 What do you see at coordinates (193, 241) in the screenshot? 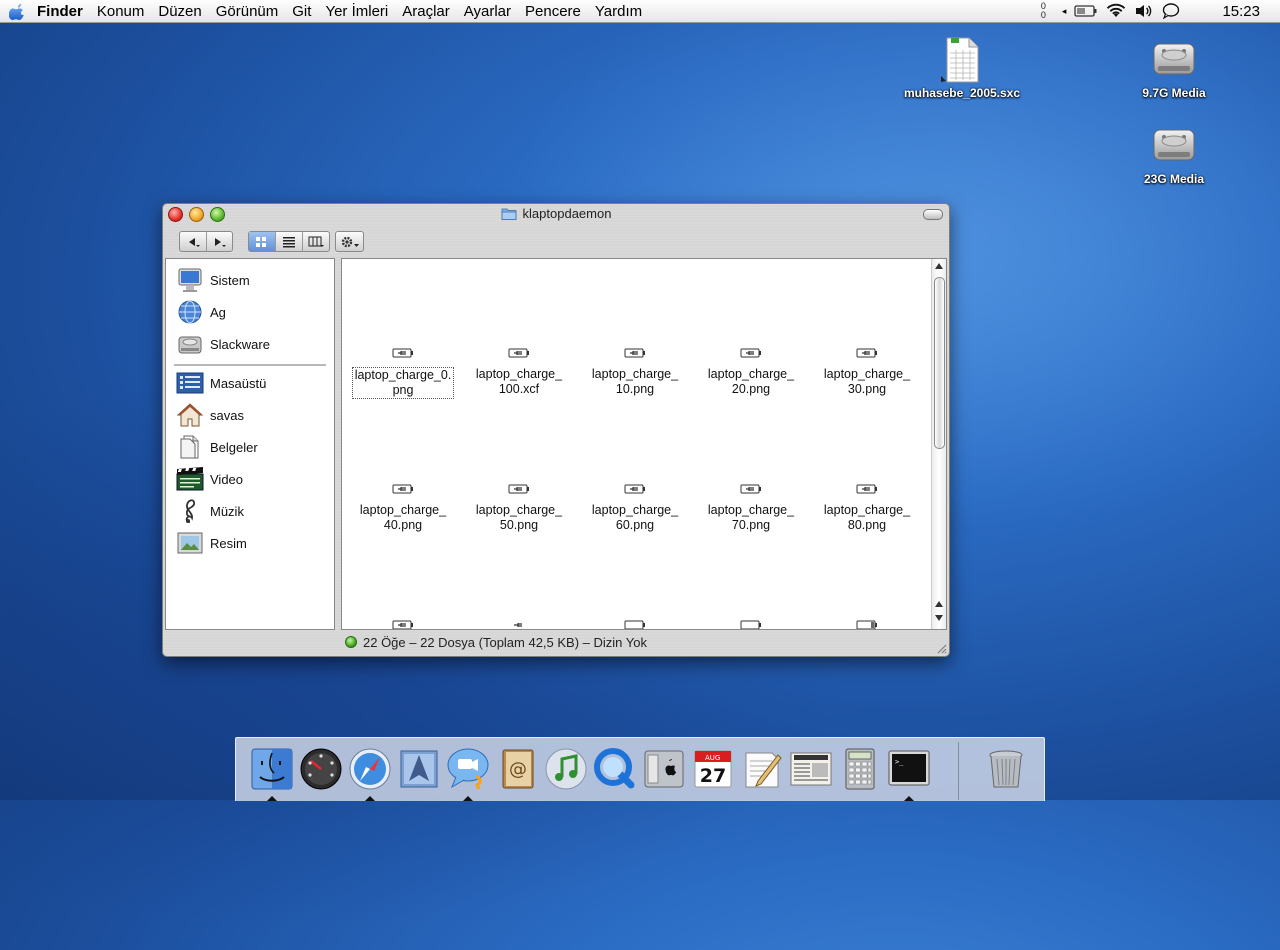
I see `back-button` at bounding box center [193, 241].